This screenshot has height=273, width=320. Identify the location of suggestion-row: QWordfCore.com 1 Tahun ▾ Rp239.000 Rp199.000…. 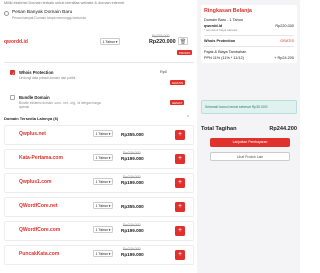
(99, 231).